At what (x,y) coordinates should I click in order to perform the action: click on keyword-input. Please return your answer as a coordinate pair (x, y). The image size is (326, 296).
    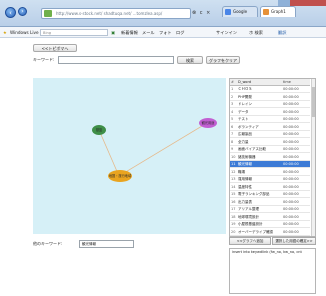
    Looking at the image, I should click on (116, 60).